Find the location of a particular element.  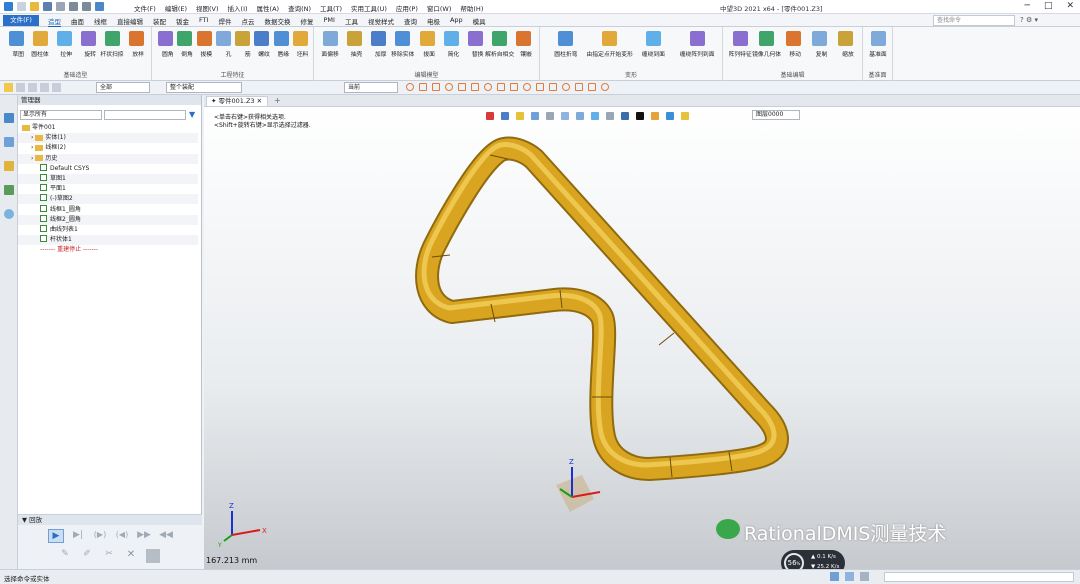

tree-item: 曲线列表1 is located at coordinates (108, 230).